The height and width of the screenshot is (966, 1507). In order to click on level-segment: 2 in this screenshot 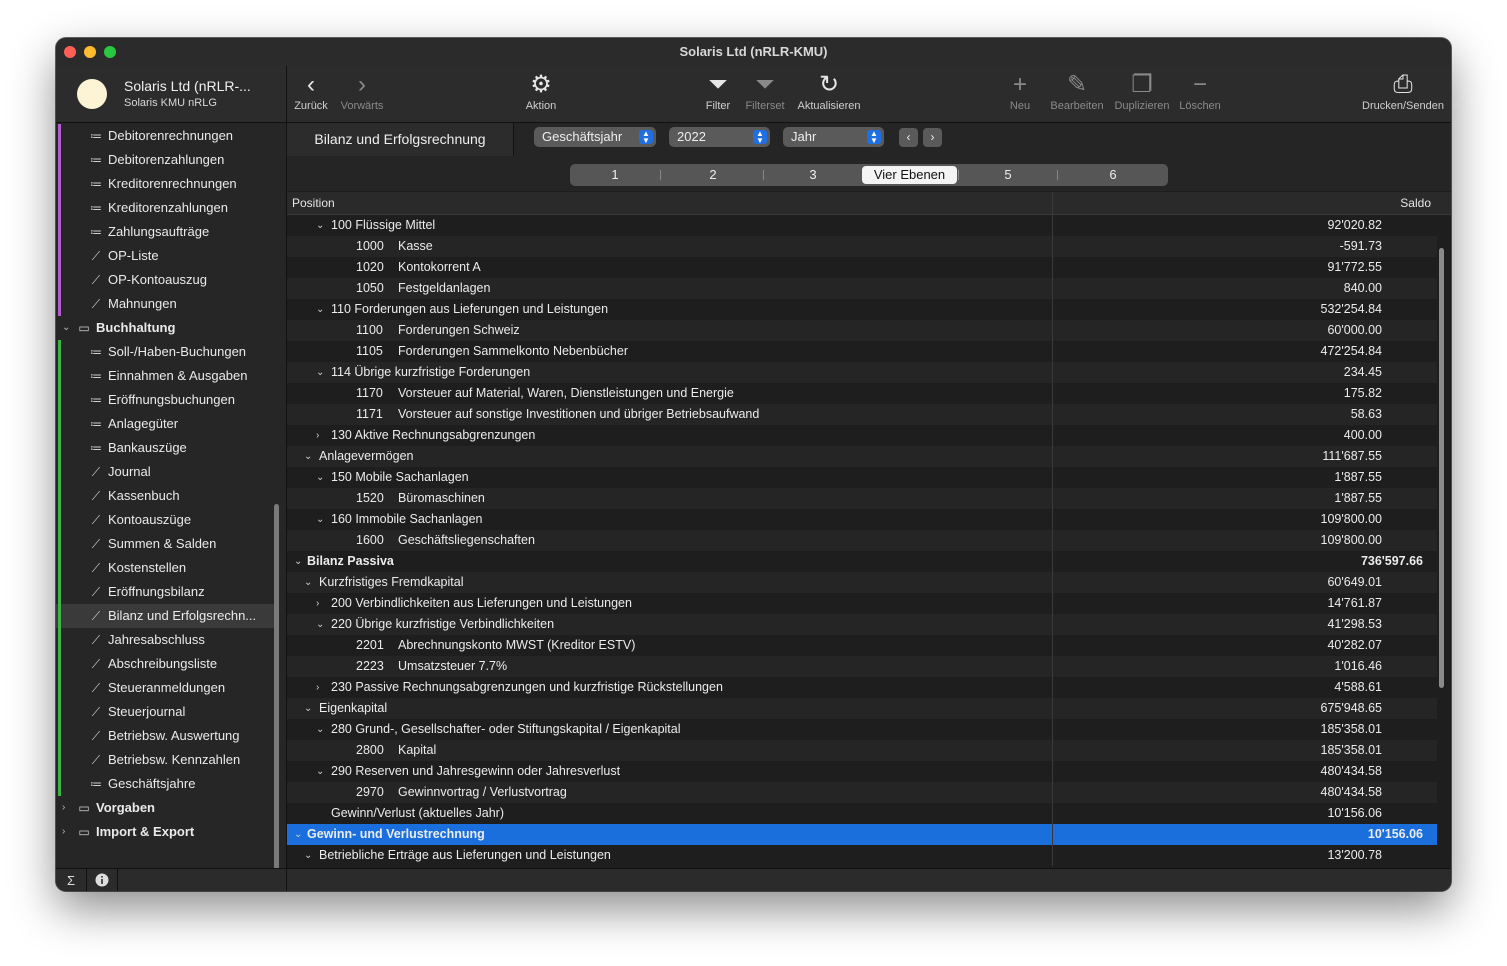, I will do `click(713, 175)`.